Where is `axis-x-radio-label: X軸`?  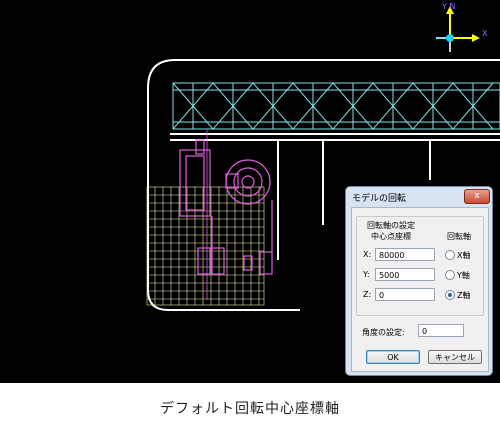 axis-x-radio-label: X軸 is located at coordinates (464, 255).